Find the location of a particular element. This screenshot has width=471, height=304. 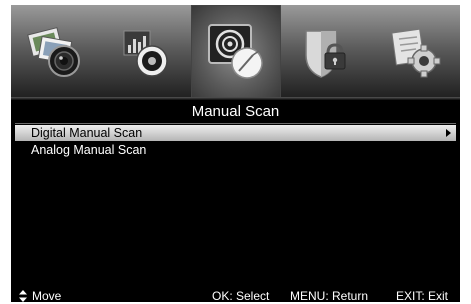

tab-lock is located at coordinates (326, 52).